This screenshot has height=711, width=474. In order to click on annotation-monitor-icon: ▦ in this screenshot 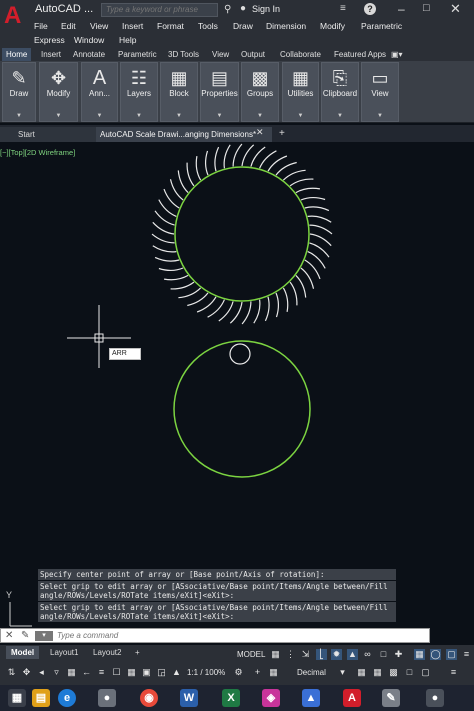, I will do `click(71, 672)`.